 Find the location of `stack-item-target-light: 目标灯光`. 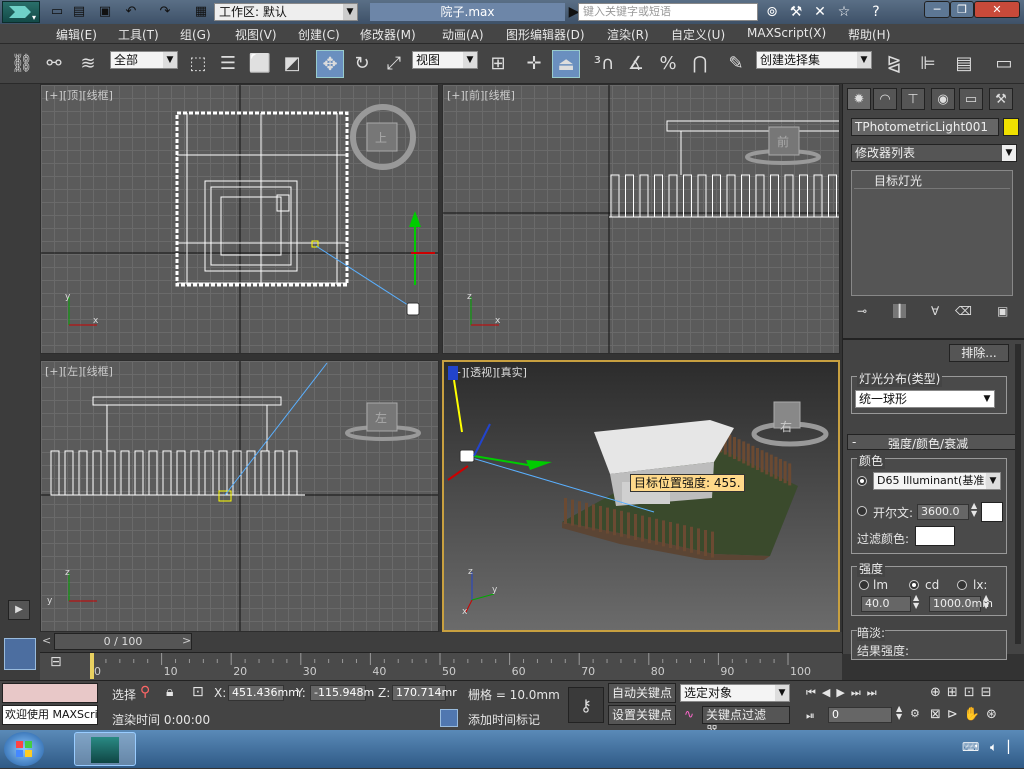

stack-item-target-light: 目标灯光 is located at coordinates (932, 181).